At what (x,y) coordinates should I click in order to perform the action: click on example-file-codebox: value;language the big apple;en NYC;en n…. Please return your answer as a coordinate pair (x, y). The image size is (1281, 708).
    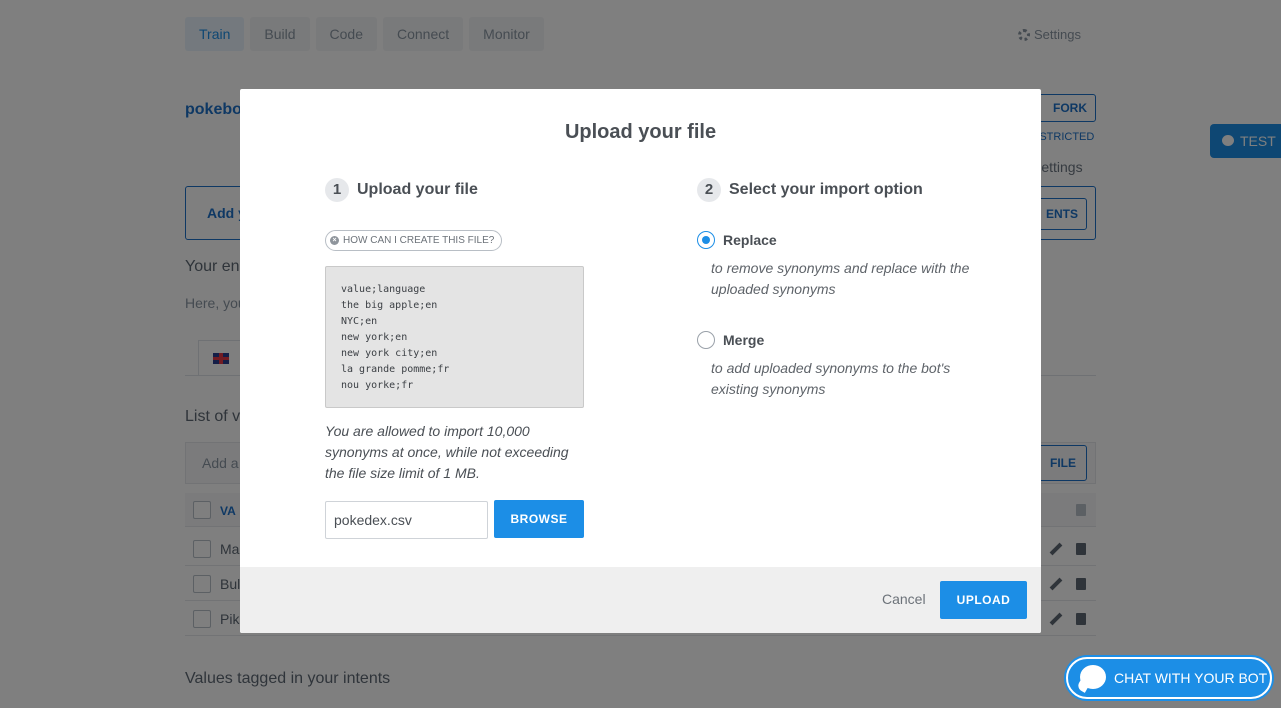
    Looking at the image, I should click on (454, 337).